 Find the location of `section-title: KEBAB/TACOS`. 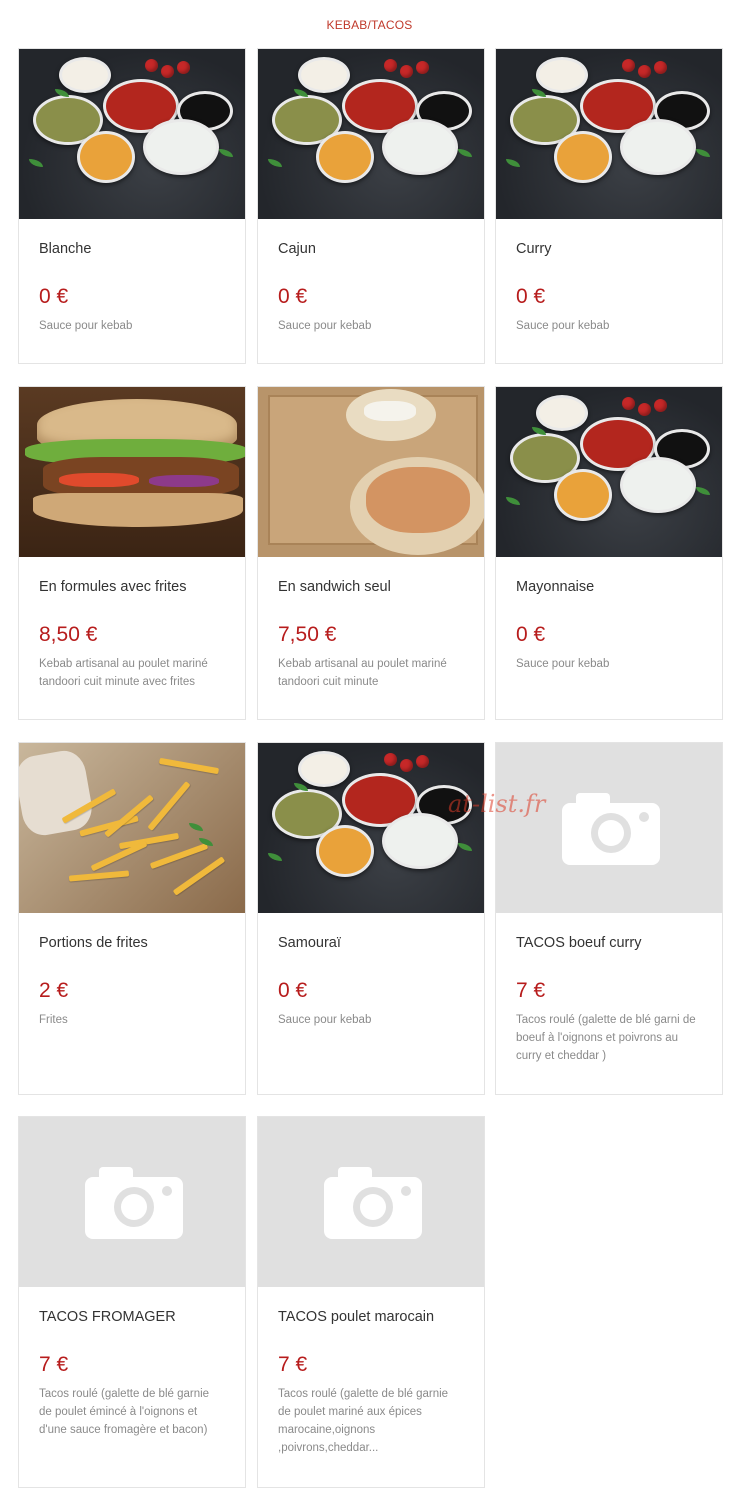

section-title: KEBAB/TACOS is located at coordinates (369, 25).